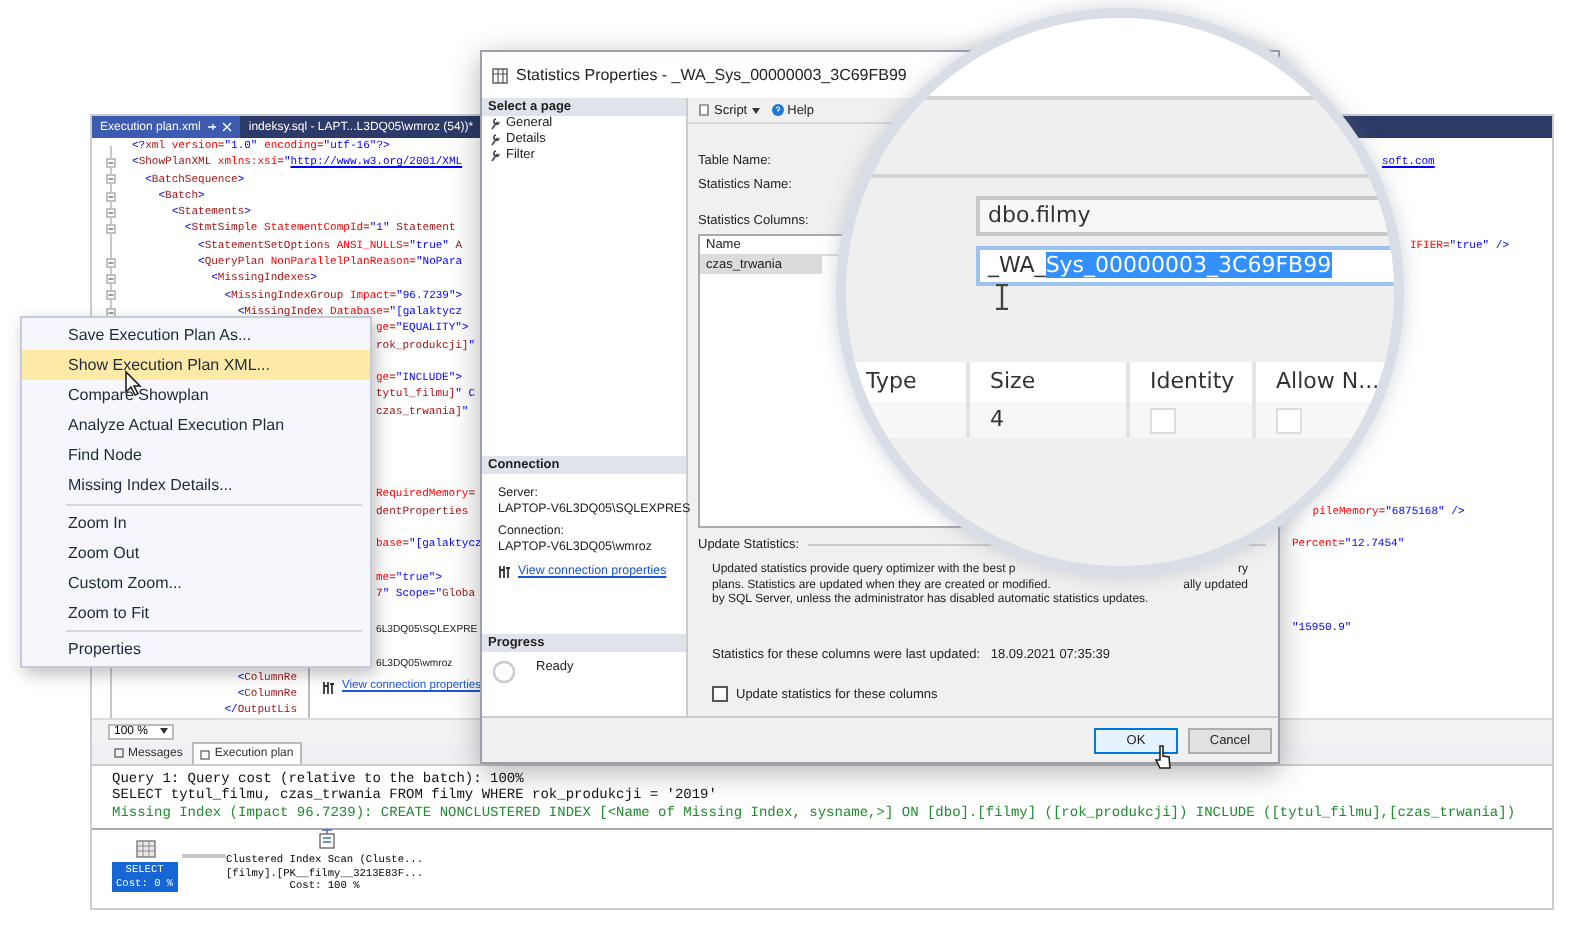 The height and width of the screenshot is (940, 1578). What do you see at coordinates (227, 127) in the screenshot?
I see `close-icon` at bounding box center [227, 127].